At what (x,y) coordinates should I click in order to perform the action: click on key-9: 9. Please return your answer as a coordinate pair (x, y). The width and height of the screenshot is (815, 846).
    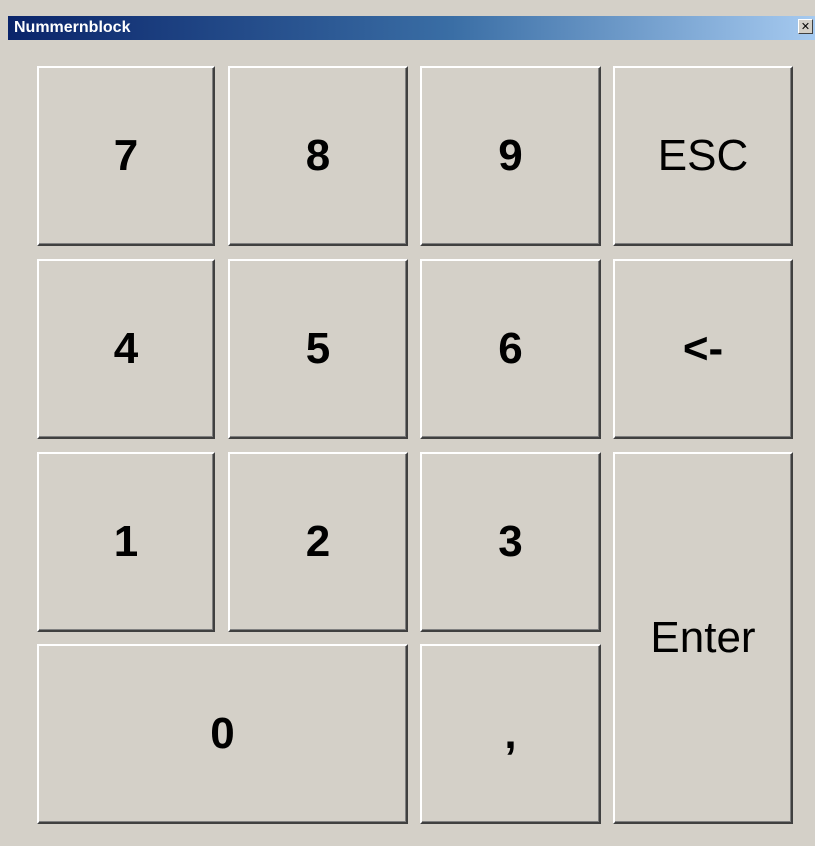
    Looking at the image, I should click on (510, 156).